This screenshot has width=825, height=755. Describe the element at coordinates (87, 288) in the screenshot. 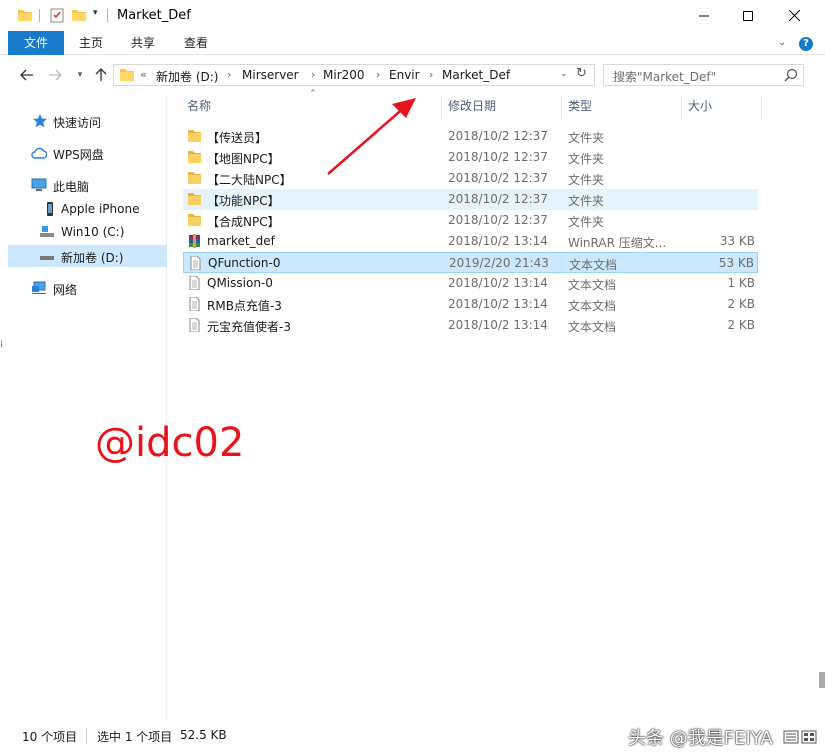

I see `sidebar-item-network: 网络` at that location.